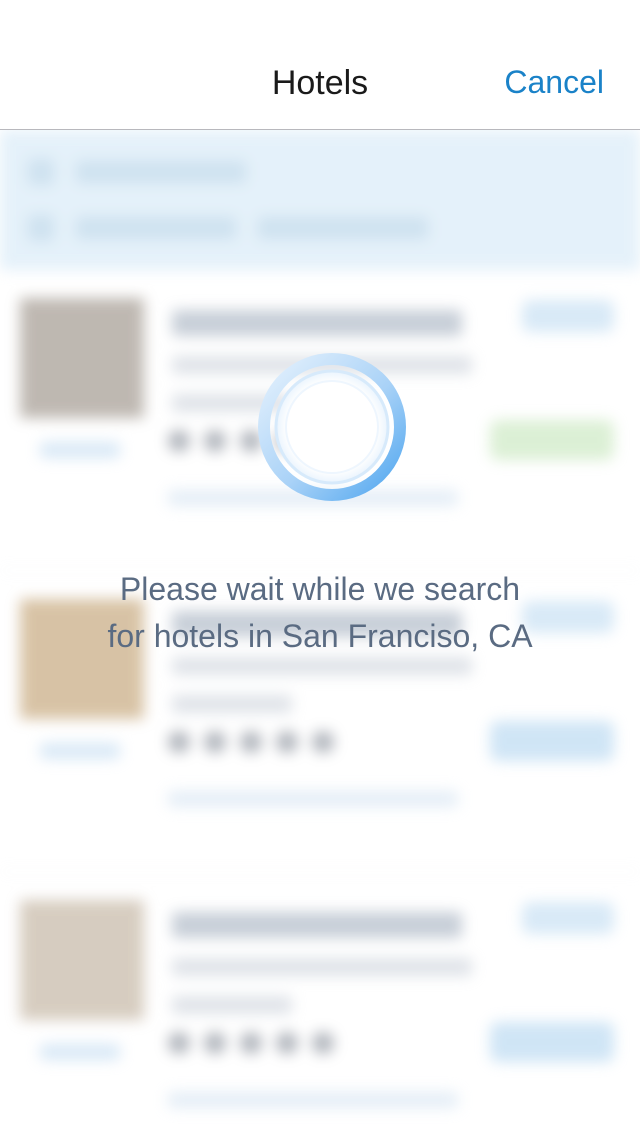  What do you see at coordinates (320, 589) in the screenshot?
I see `loading-message-line-1: Please wait while we search` at bounding box center [320, 589].